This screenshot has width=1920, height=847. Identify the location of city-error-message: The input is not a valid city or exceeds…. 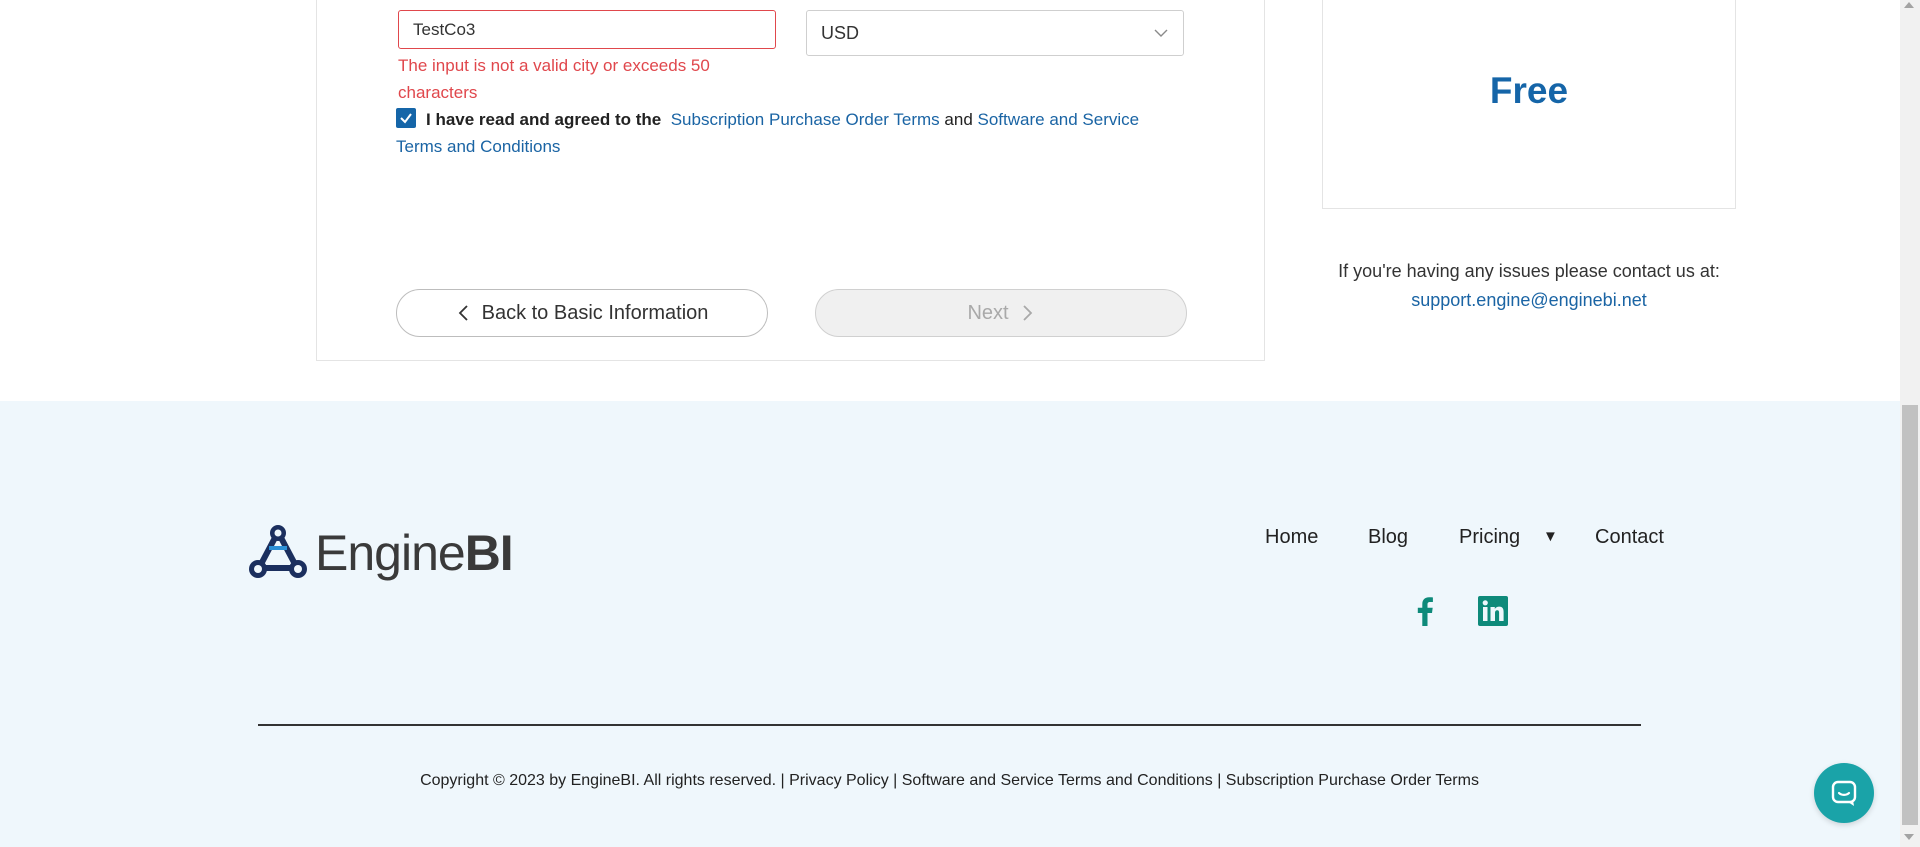
(554, 79).